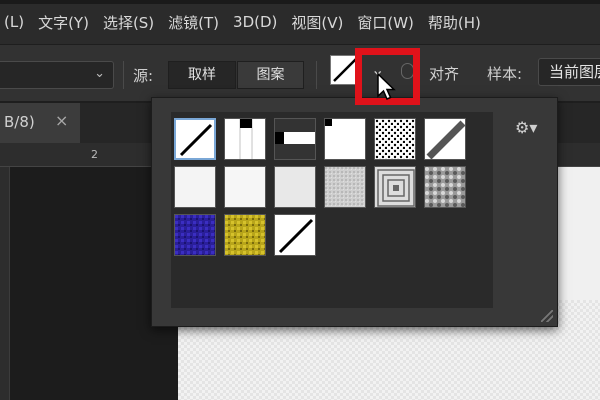 This screenshot has height=400, width=600. Describe the element at coordinates (99, 73) in the screenshot. I see `chevron-down-icon: ⌄` at that location.